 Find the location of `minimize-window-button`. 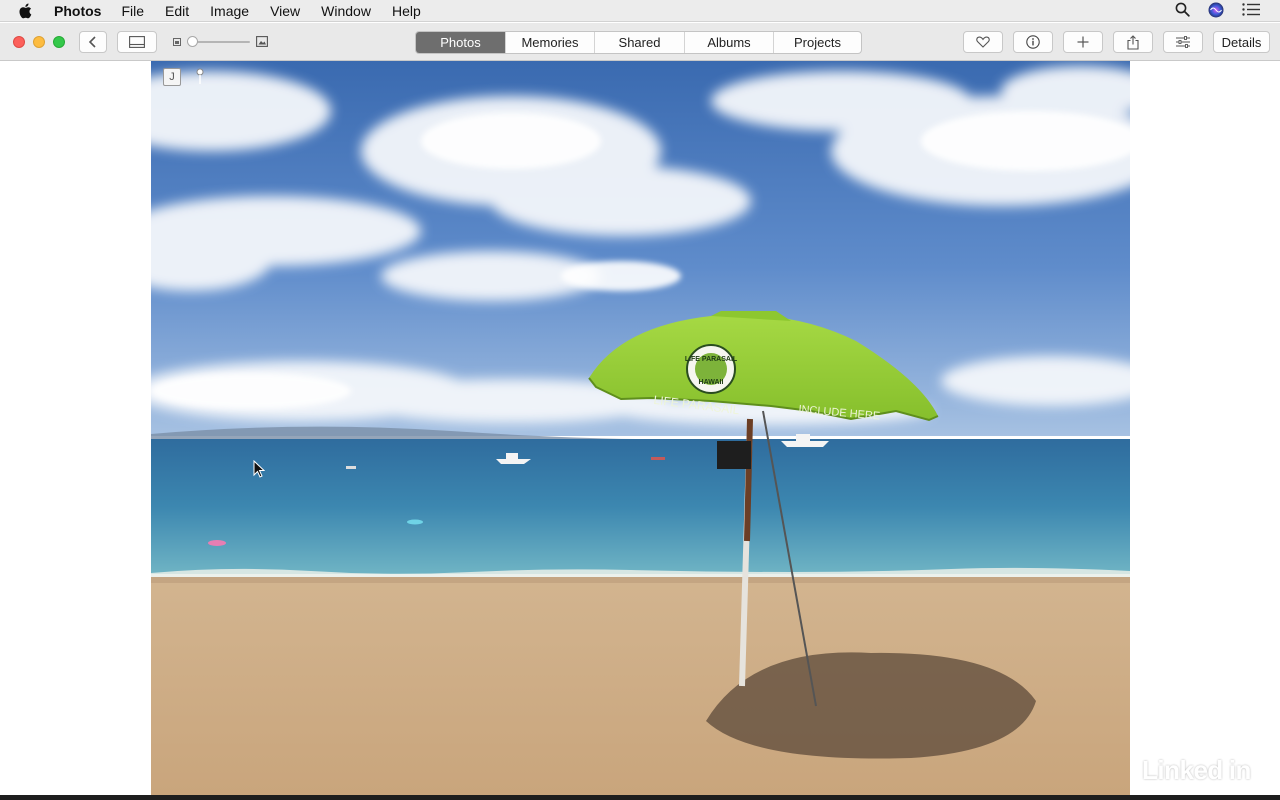

minimize-window-button is located at coordinates (39, 42).